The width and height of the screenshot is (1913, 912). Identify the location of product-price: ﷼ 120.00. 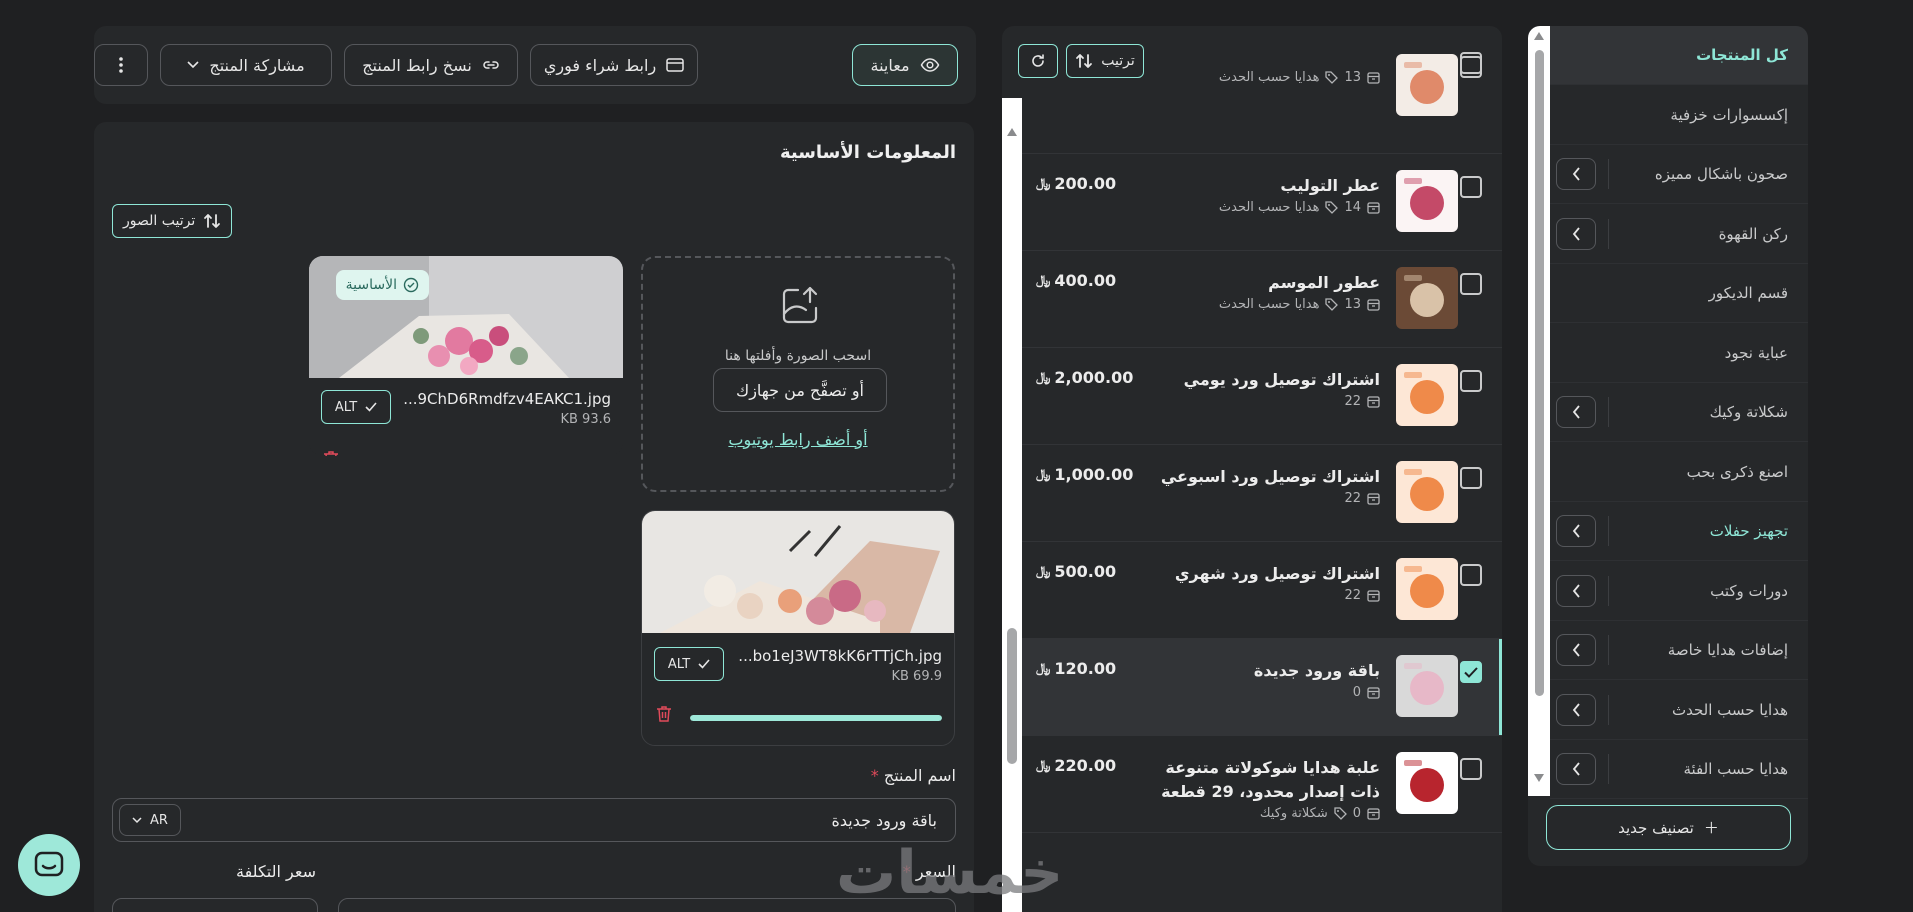
(1076, 668).